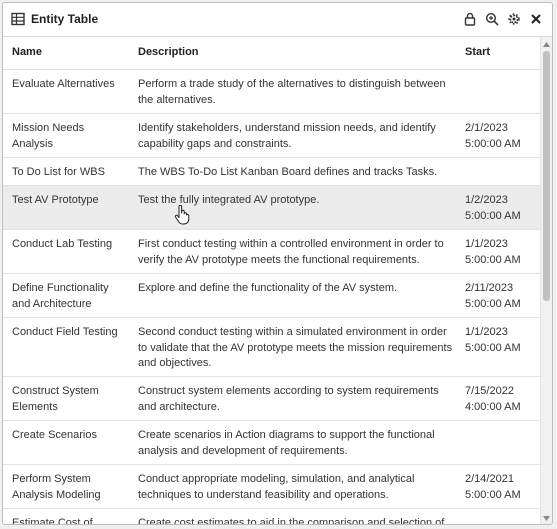 This screenshot has width=557, height=529. I want to click on cell-name: Define Functionality and Architecture, so click(60, 296).